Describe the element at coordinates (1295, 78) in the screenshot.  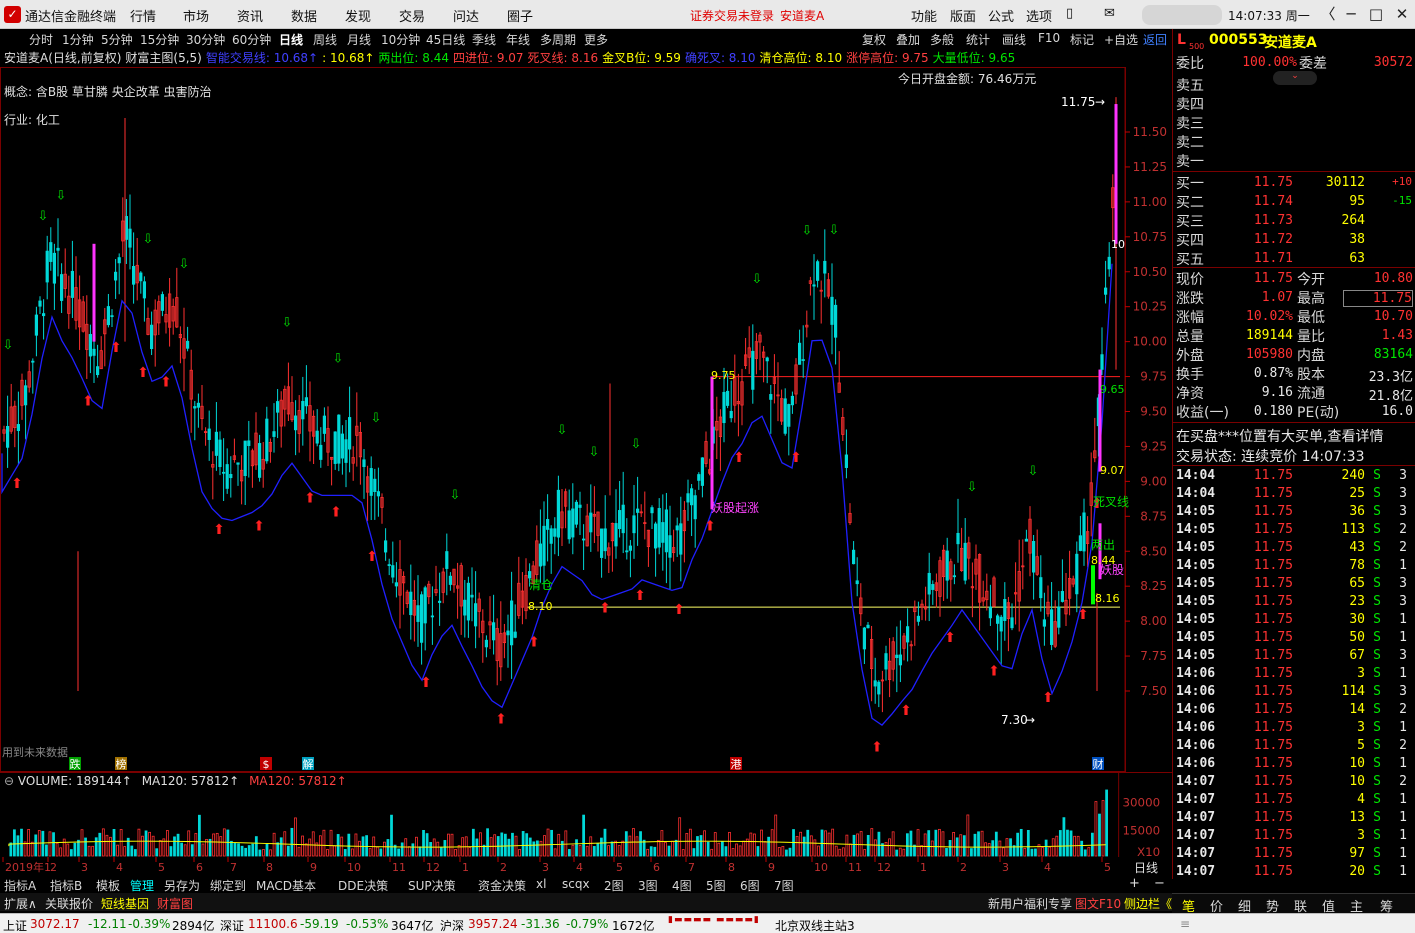
I see `expand-icon: ⌄` at that location.